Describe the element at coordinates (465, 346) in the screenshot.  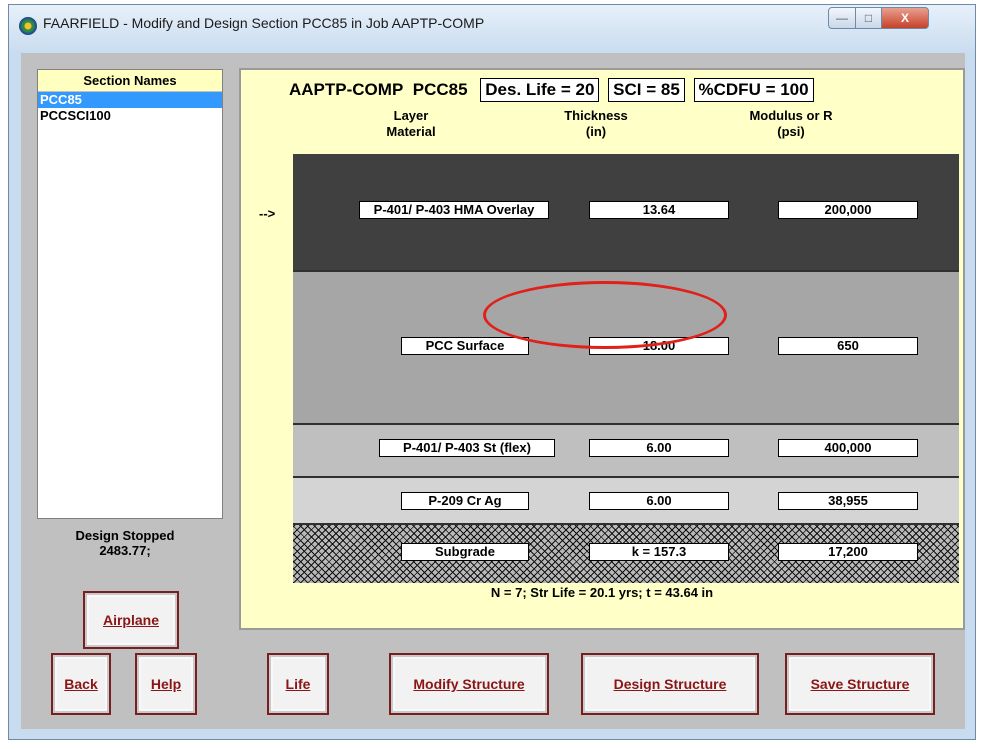
I see `layer-material: PCC Surface` at that location.